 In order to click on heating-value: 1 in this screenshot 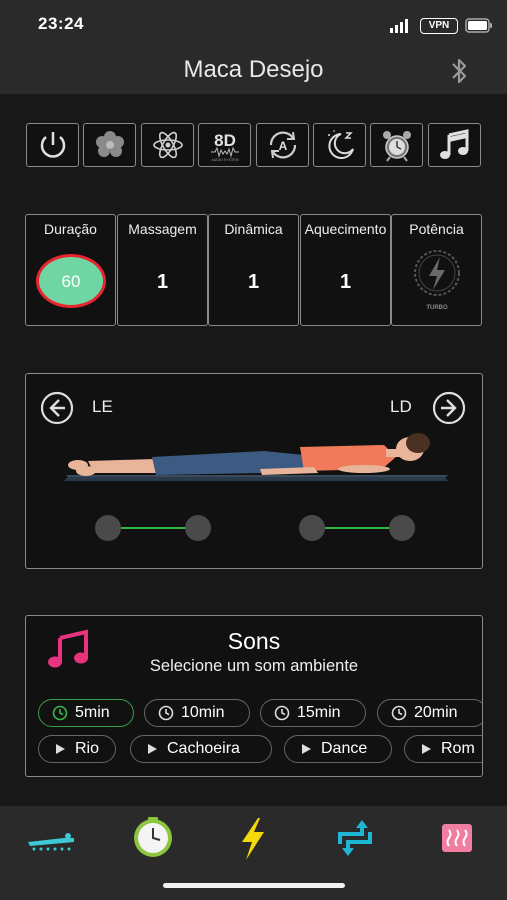, I will do `click(345, 282)`.